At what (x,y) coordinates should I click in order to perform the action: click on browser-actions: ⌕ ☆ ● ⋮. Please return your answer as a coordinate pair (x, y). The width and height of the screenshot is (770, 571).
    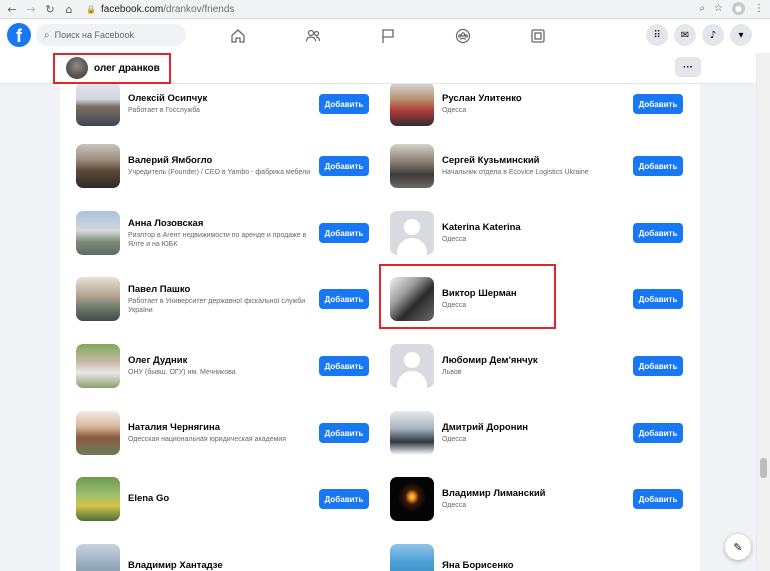
    Looking at the image, I should click on (731, 8).